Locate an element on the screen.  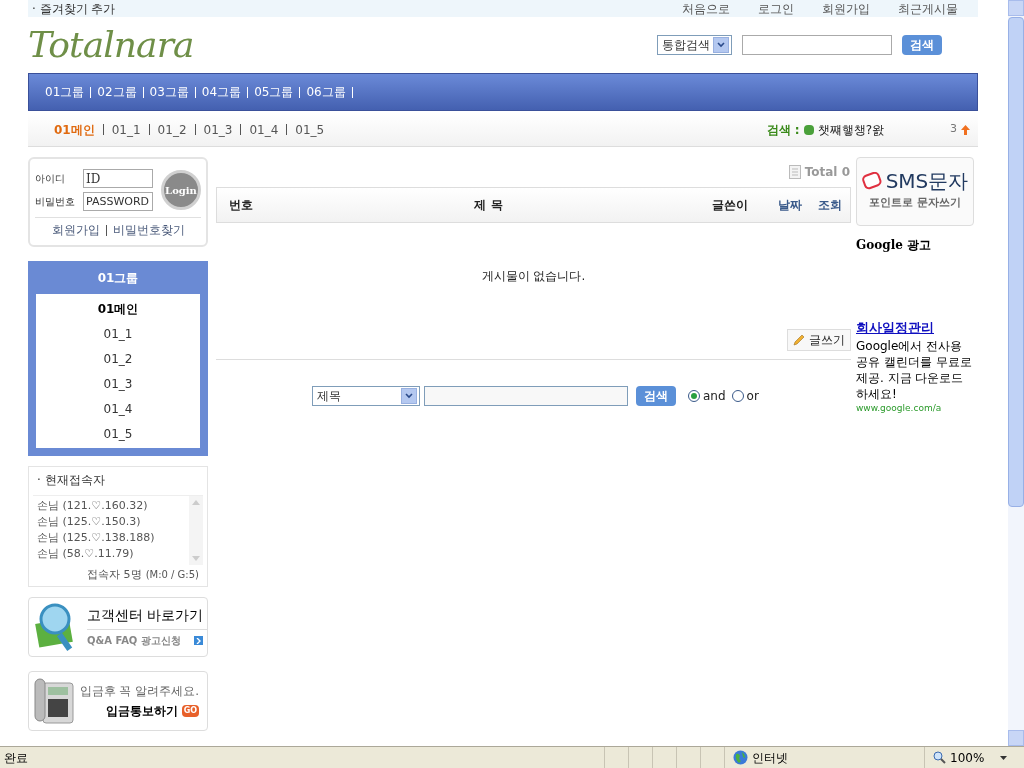
zoom-icon is located at coordinates (939, 757).